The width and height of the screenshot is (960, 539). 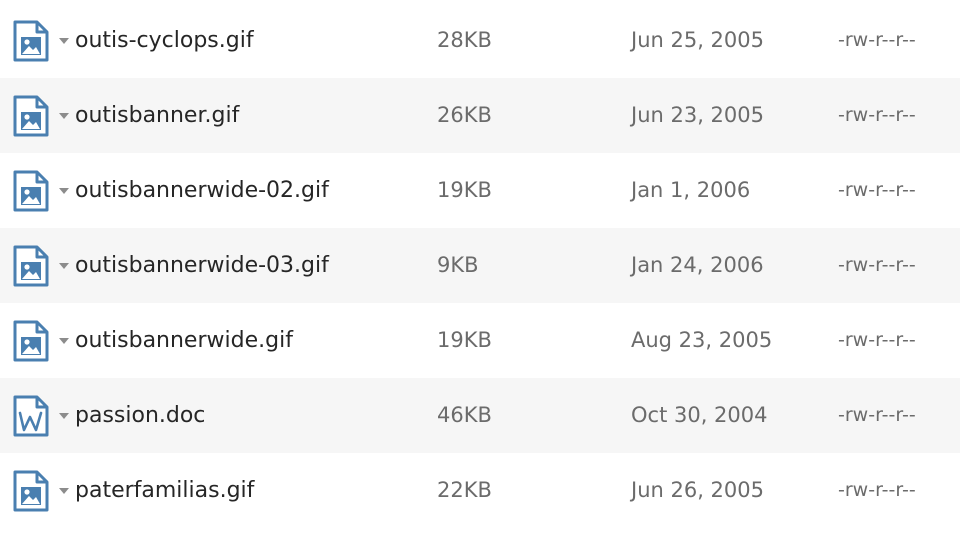 I want to click on file-date: Jun 26, 2005, so click(x=698, y=490).